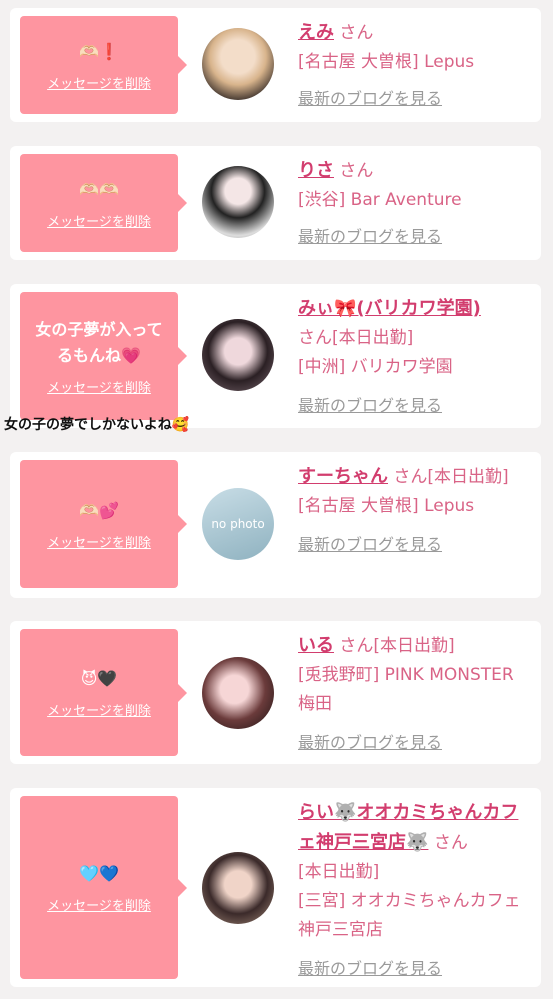 Image resolution: width=553 pixels, height=999 pixels. I want to click on profile-name-link: すーちゃん, so click(343, 476).